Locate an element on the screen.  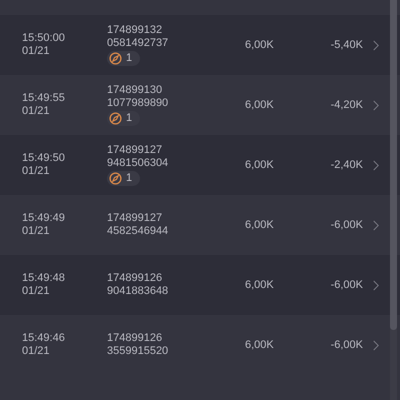
time-text: 15:49:50 is located at coordinates (44, 158).